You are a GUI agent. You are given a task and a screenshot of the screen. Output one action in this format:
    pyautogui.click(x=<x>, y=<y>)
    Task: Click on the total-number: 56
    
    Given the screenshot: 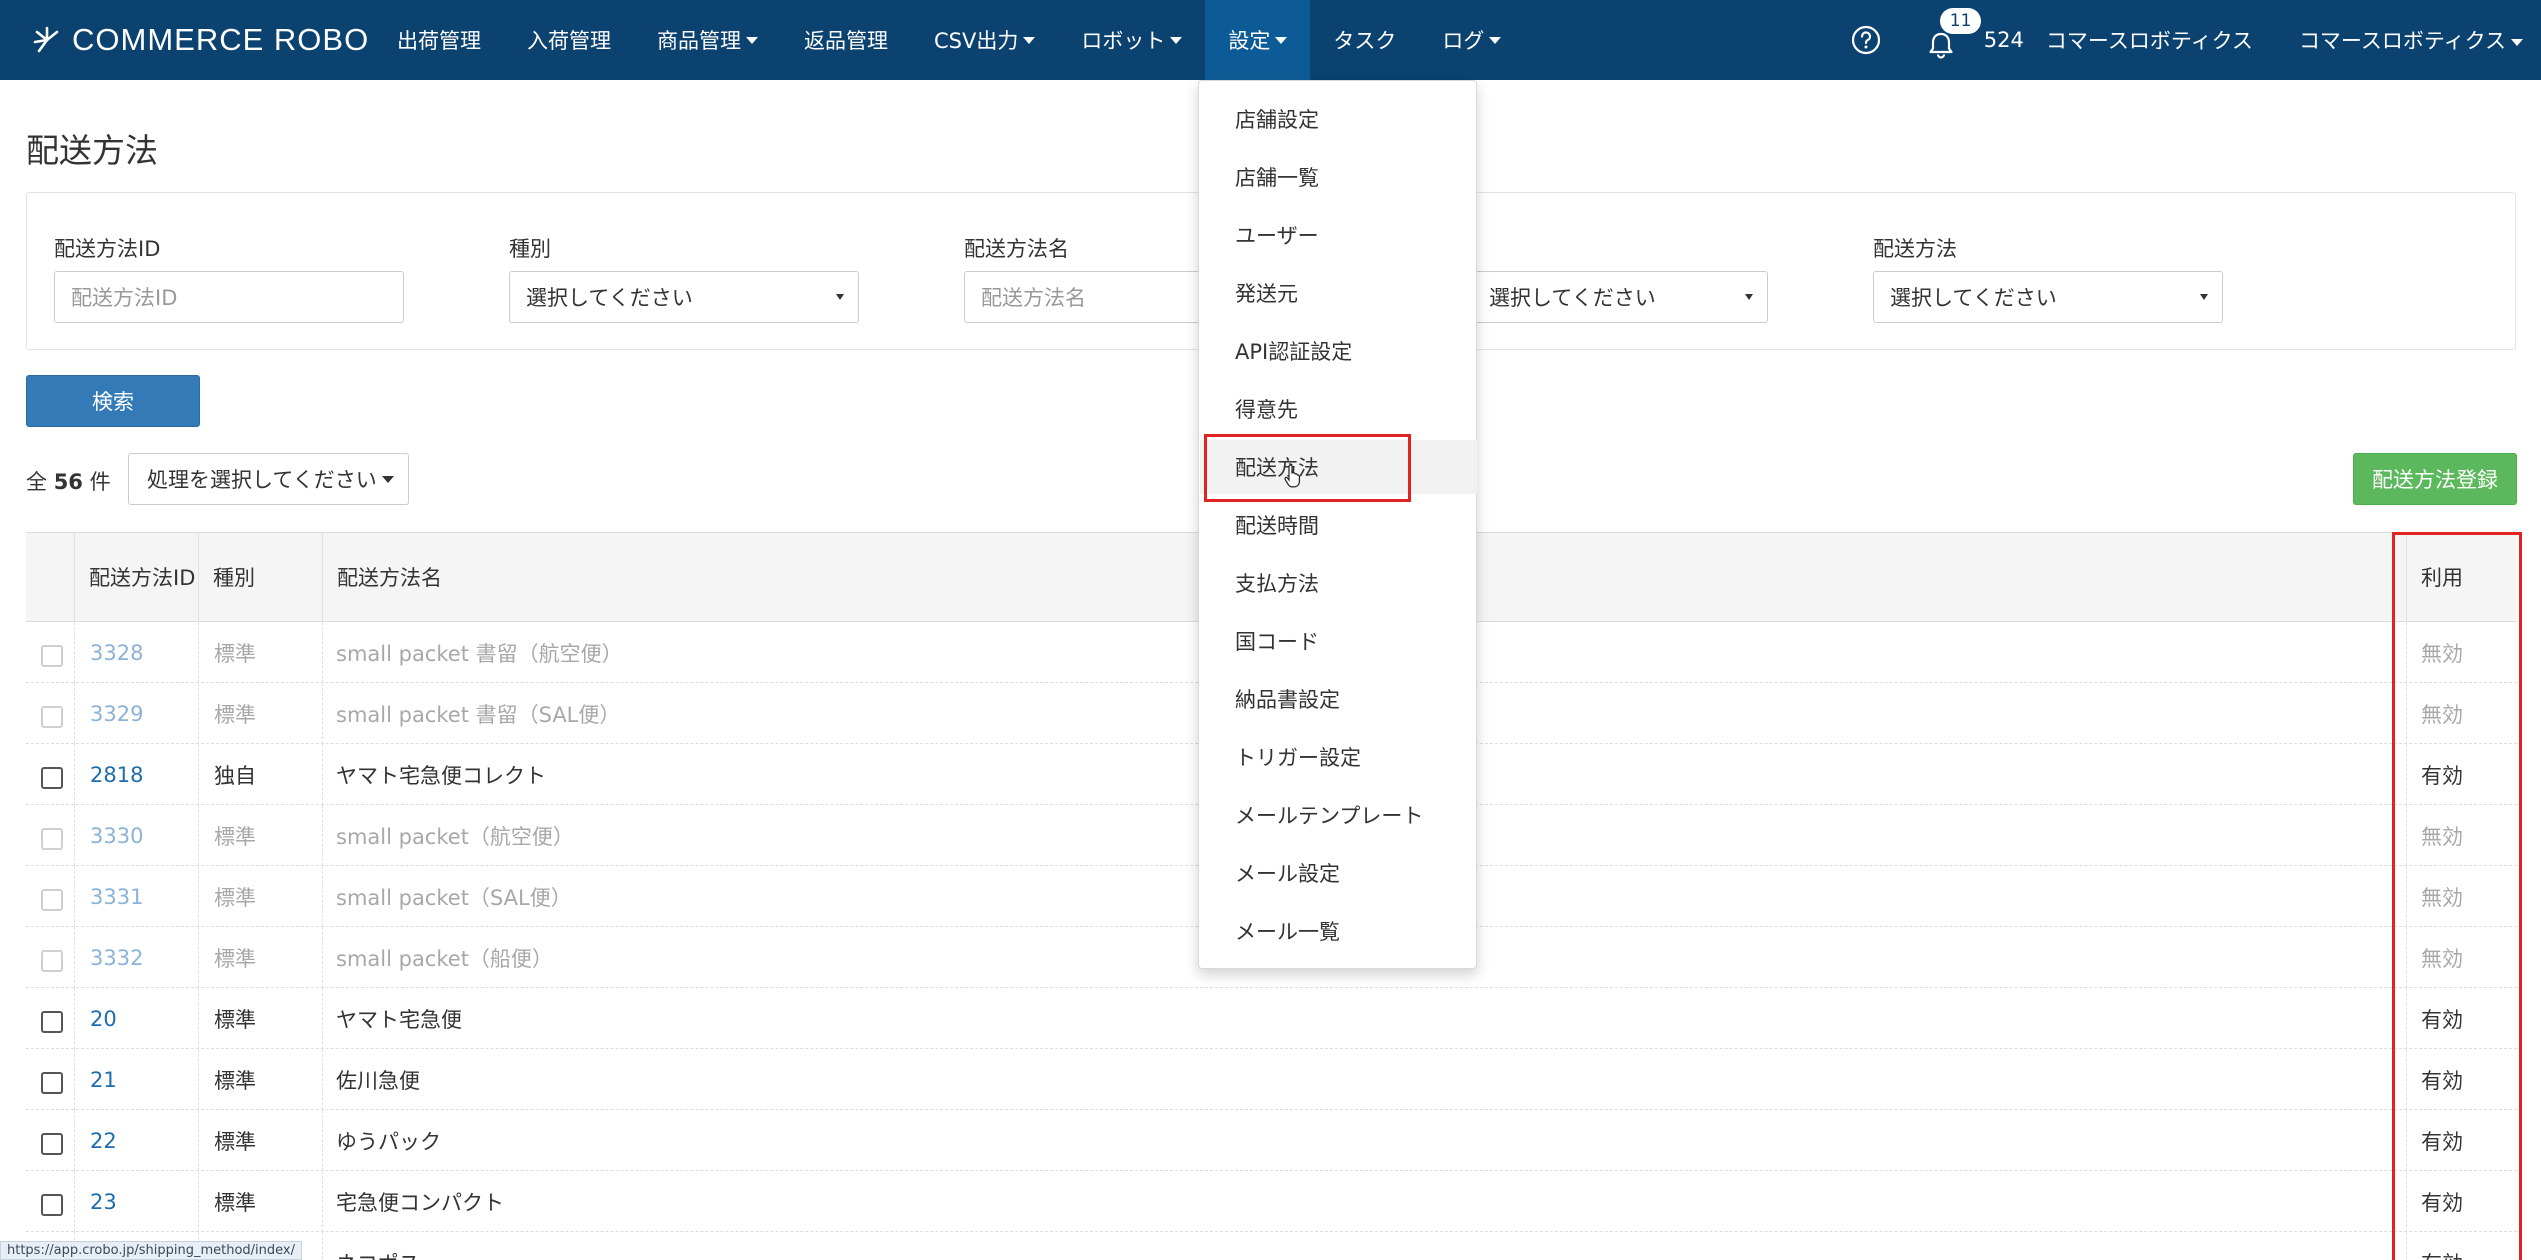 What is the action you would take?
    pyautogui.click(x=68, y=482)
    